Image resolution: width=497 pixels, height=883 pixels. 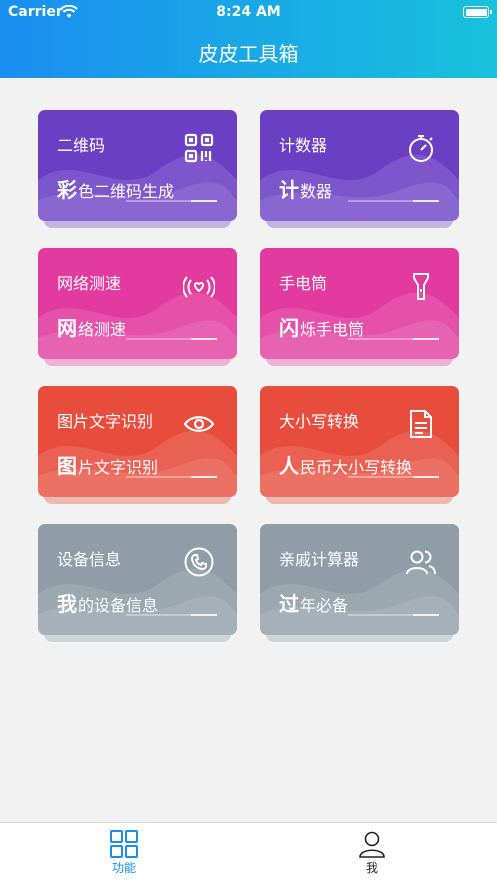 What do you see at coordinates (477, 12) in the screenshot?
I see `battery-icon` at bounding box center [477, 12].